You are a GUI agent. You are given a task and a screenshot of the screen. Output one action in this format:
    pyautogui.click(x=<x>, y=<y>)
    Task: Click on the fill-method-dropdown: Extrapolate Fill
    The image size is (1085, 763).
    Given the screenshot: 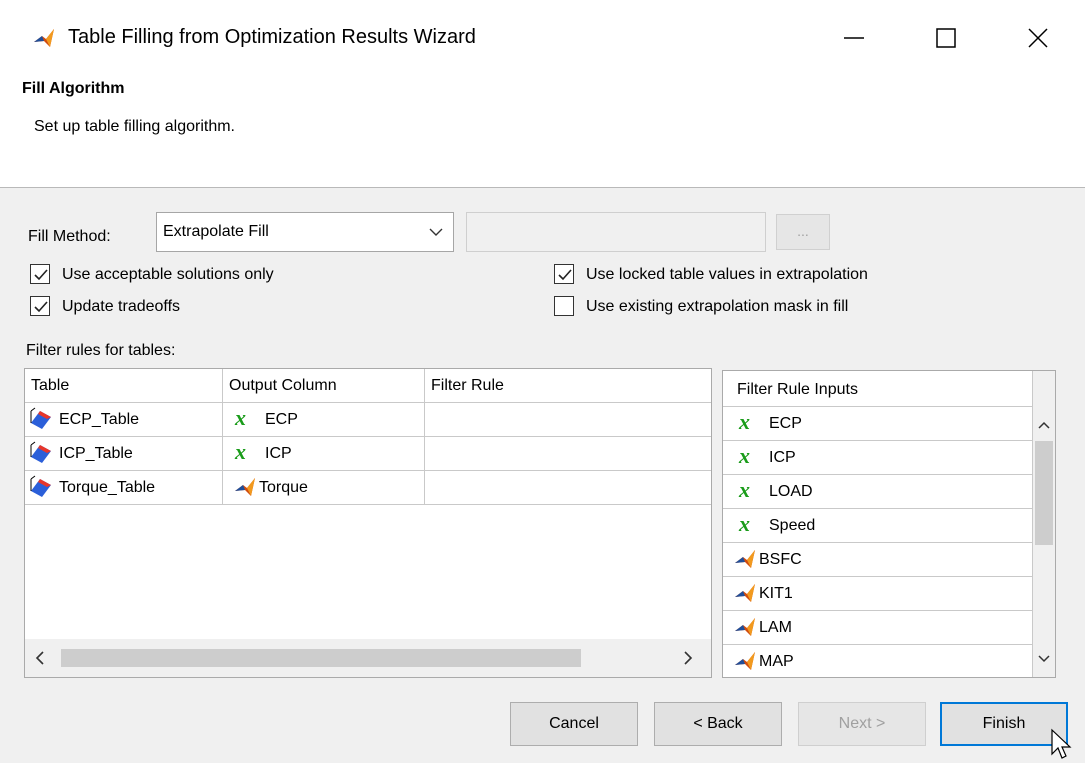 What is the action you would take?
    pyautogui.click(x=305, y=232)
    